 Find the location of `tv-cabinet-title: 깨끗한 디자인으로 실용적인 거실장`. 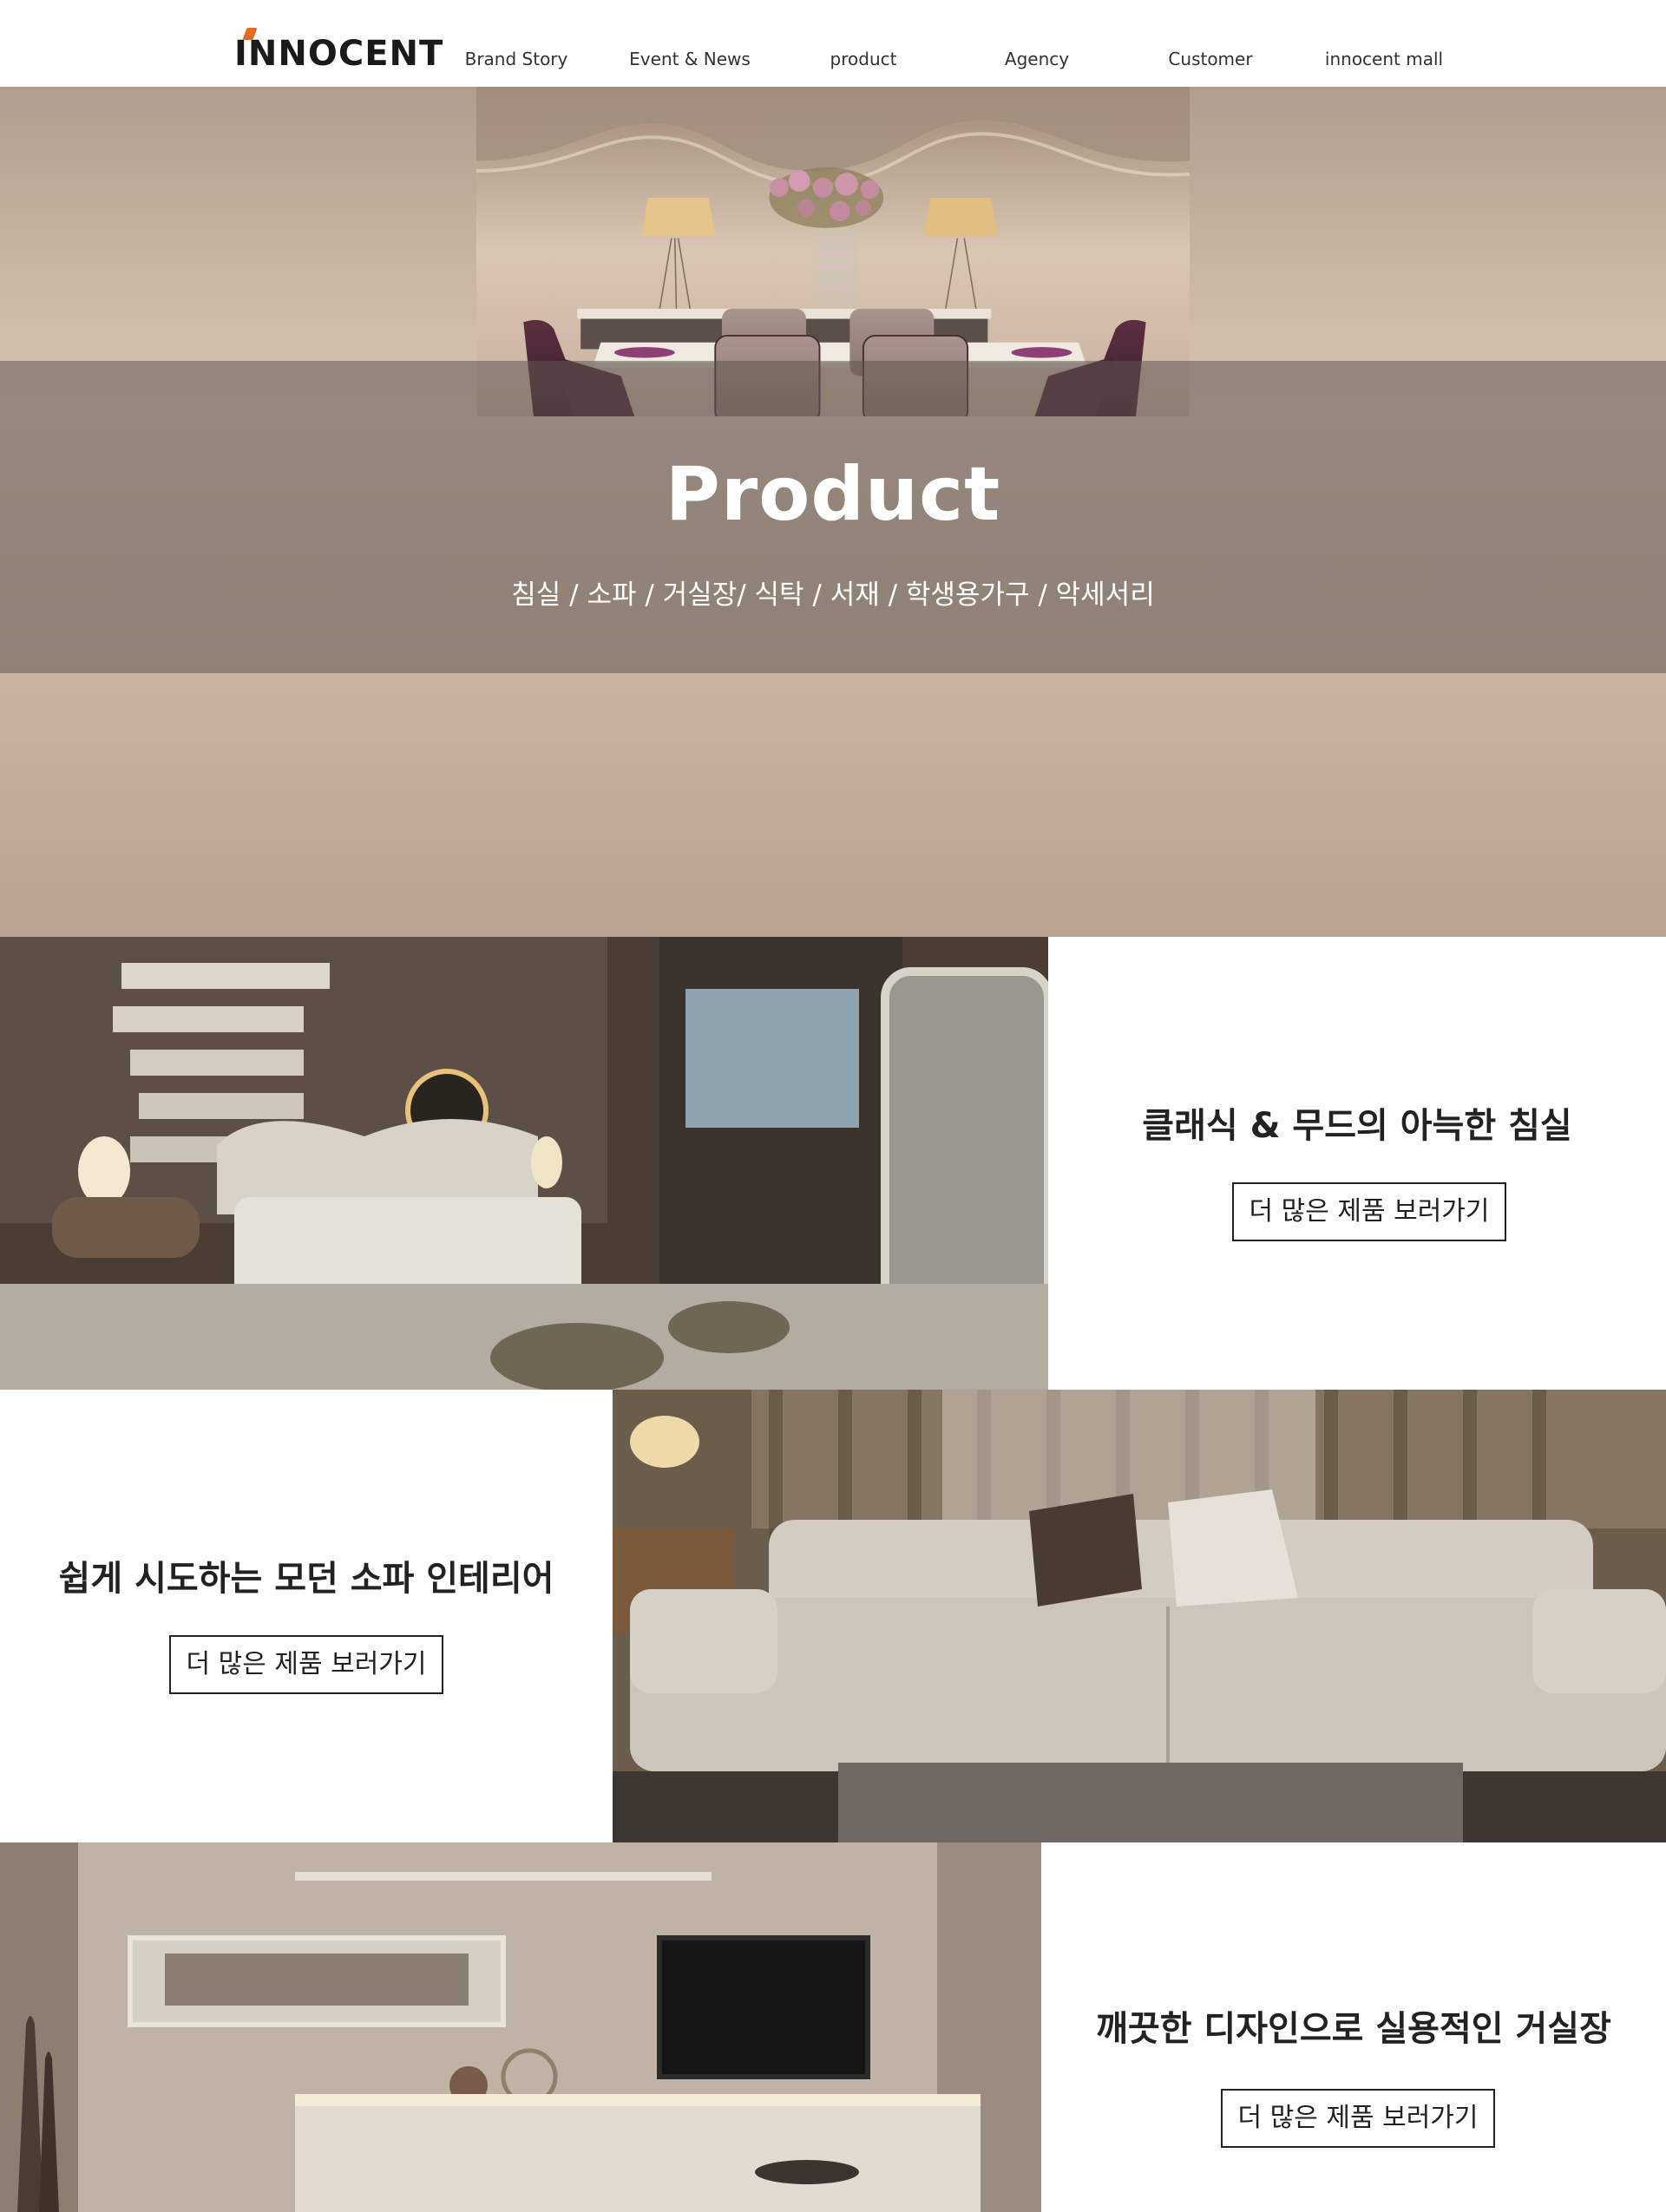

tv-cabinet-title: 깨끗한 디자인으로 실용적인 거실장 is located at coordinates (1353, 2029).